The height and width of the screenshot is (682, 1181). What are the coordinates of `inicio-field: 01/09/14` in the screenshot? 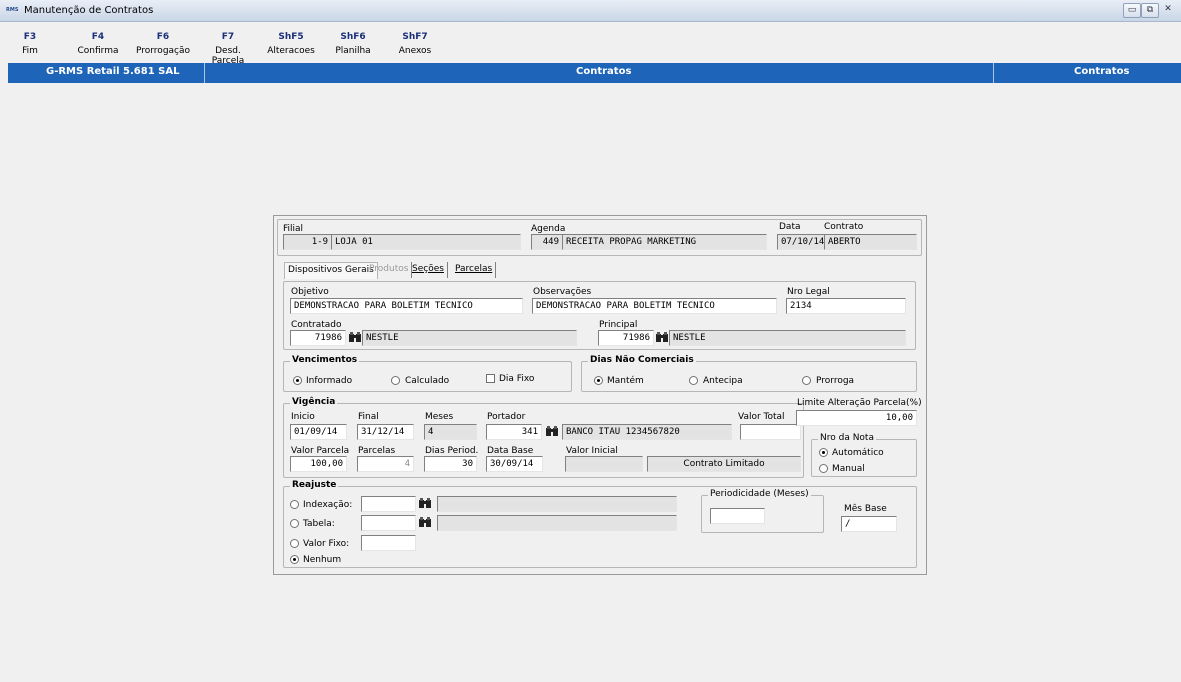 It's located at (318, 432).